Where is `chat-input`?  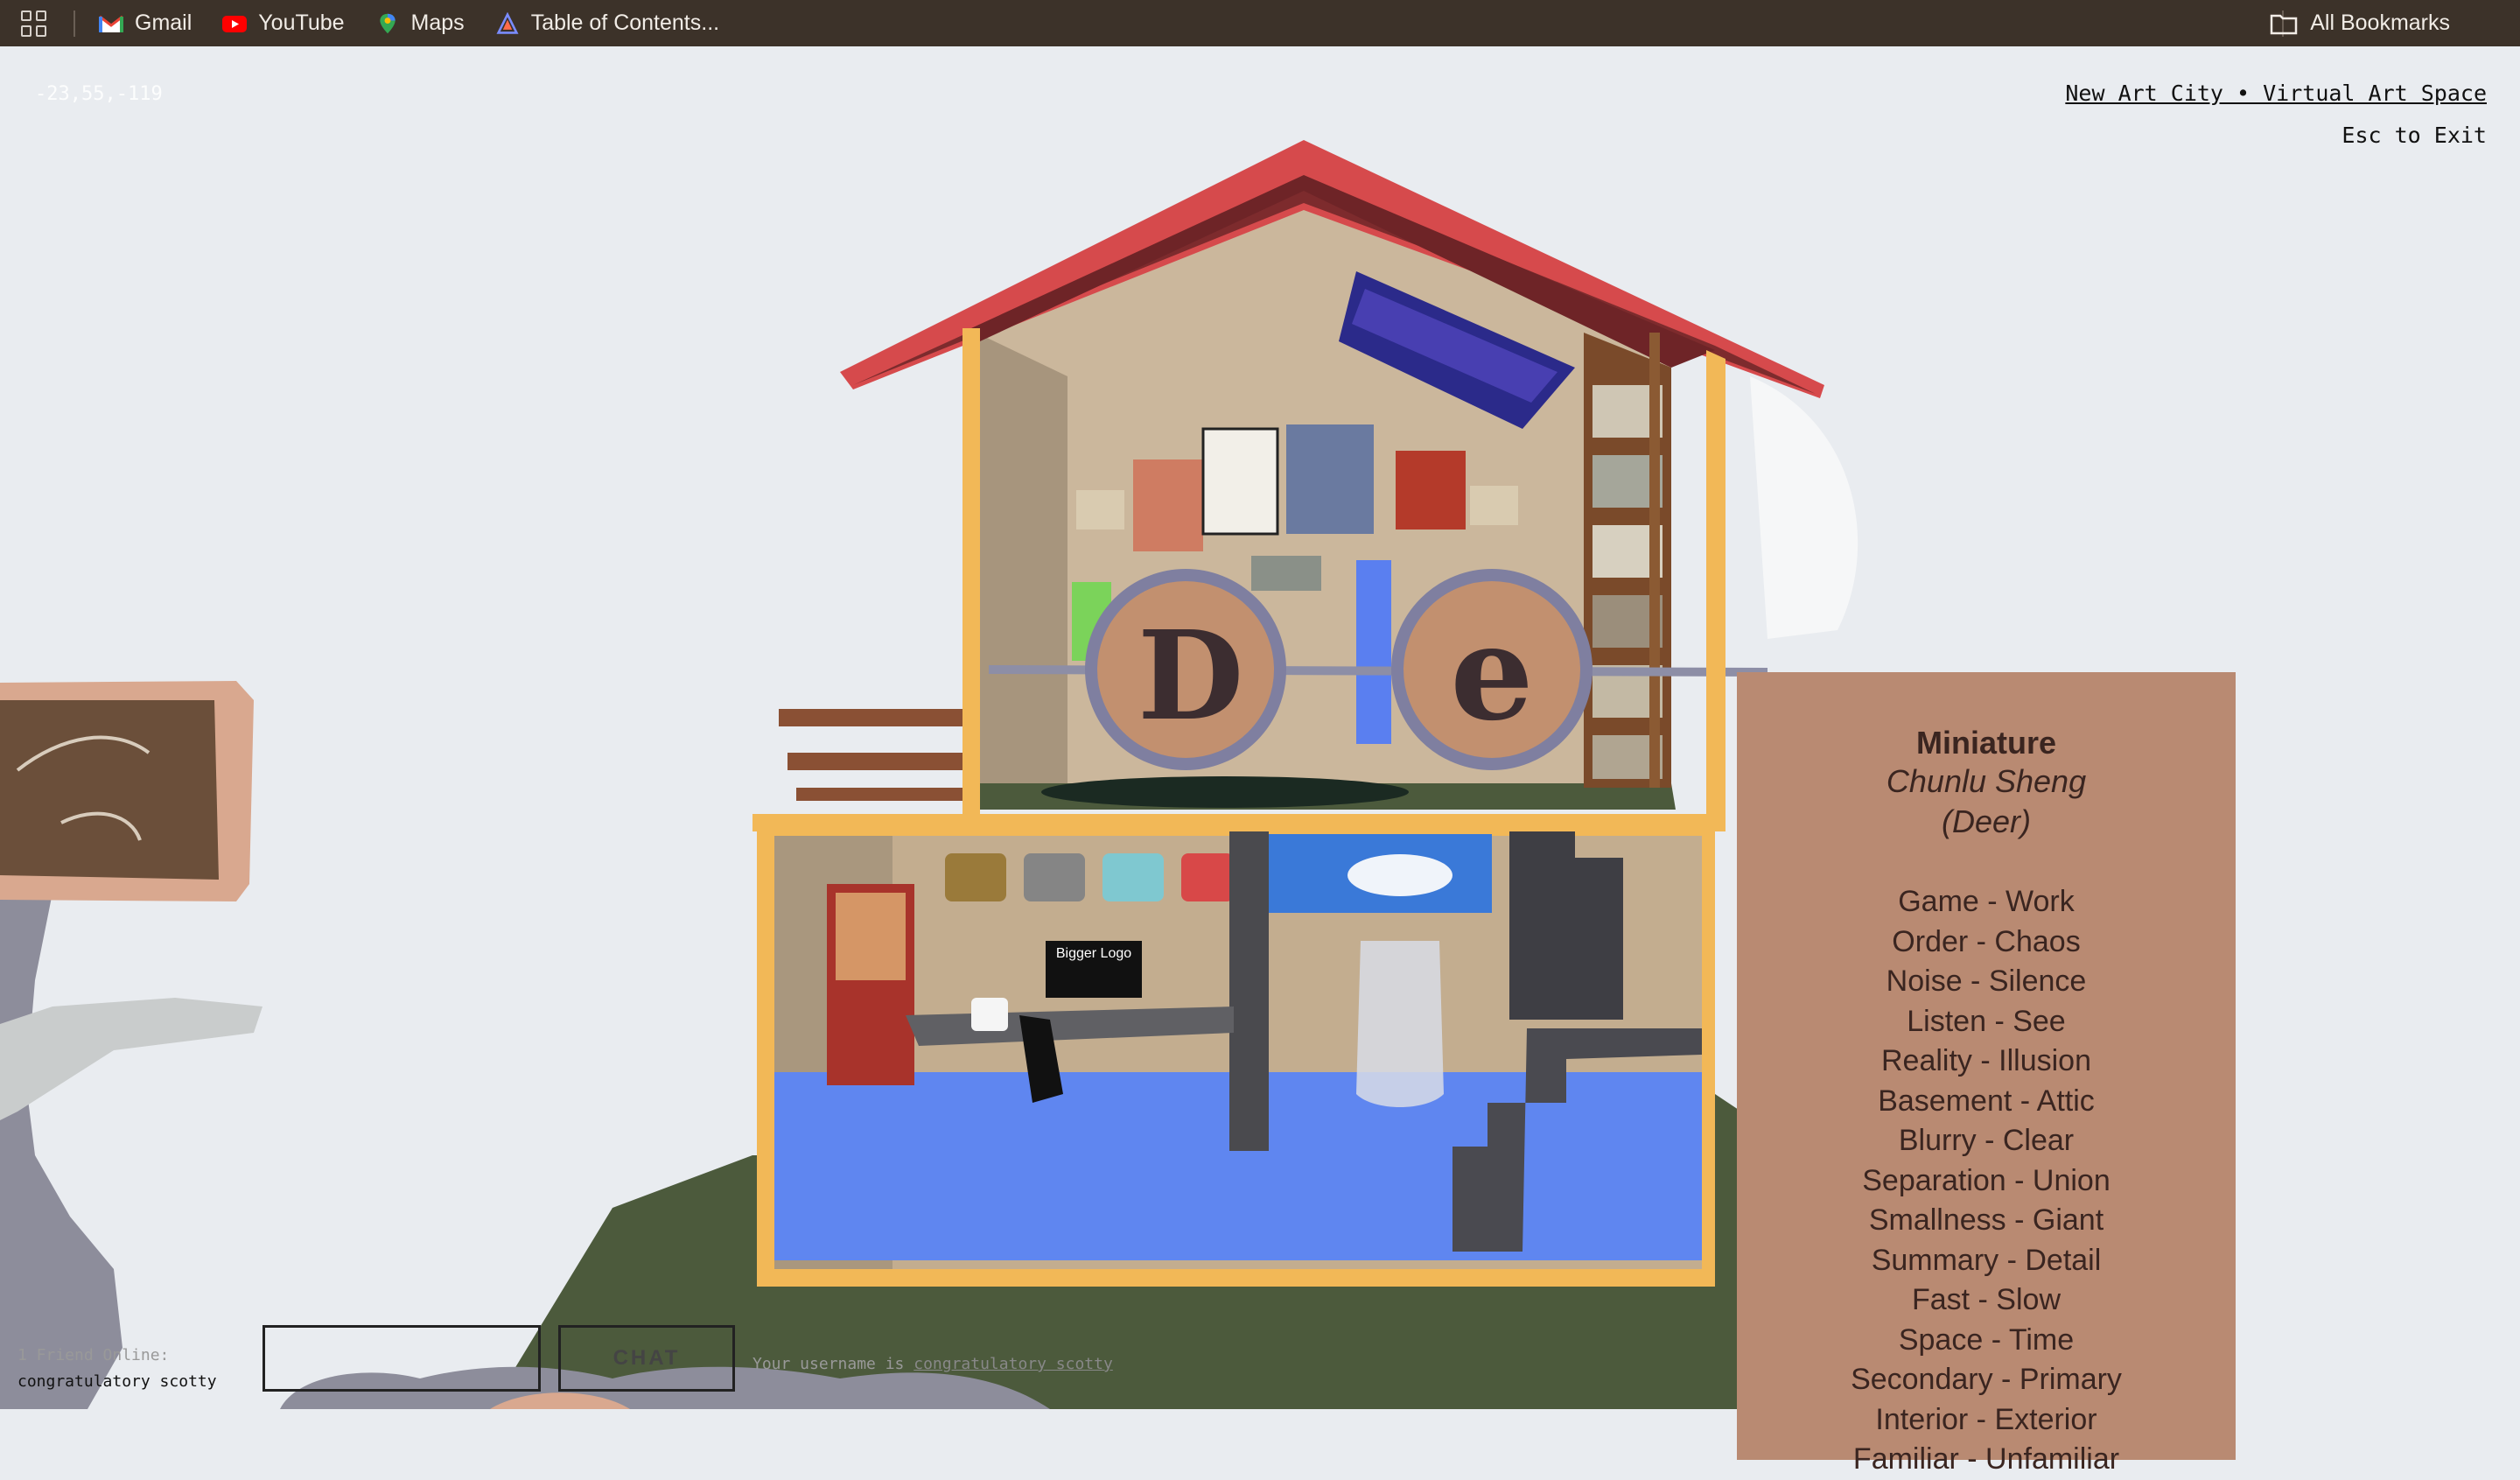 chat-input is located at coordinates (401, 1358).